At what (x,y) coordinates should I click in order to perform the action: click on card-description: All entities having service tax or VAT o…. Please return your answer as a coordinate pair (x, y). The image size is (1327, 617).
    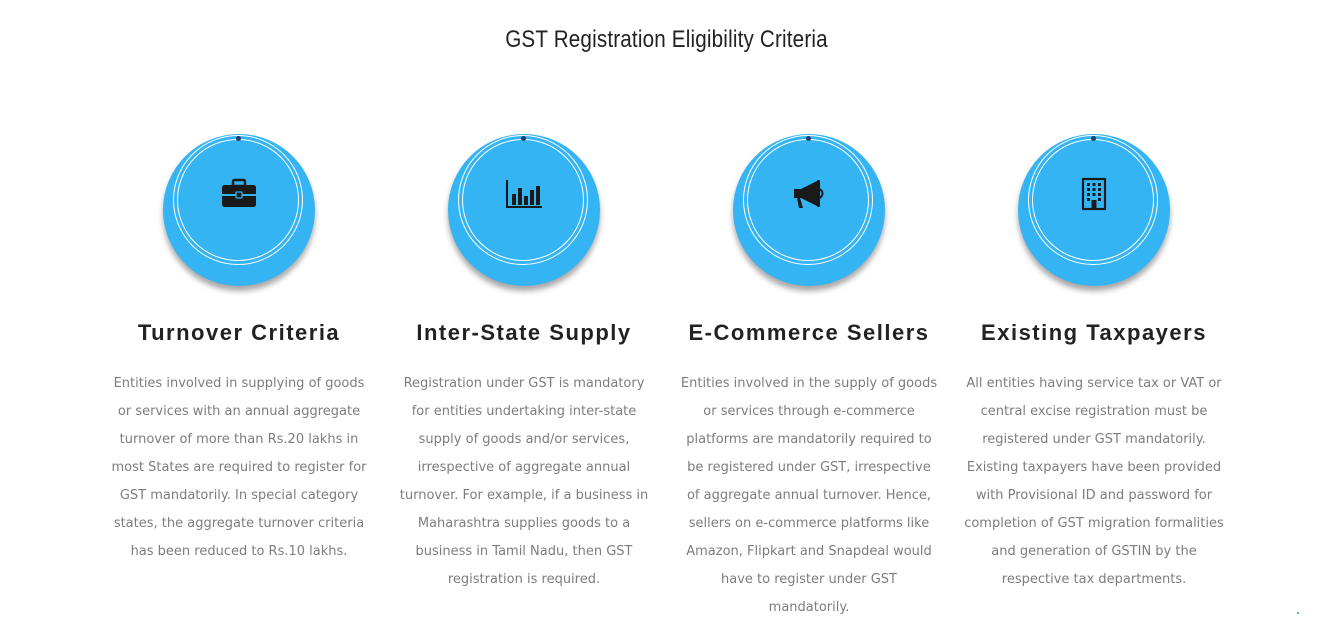
    Looking at the image, I should click on (1094, 481).